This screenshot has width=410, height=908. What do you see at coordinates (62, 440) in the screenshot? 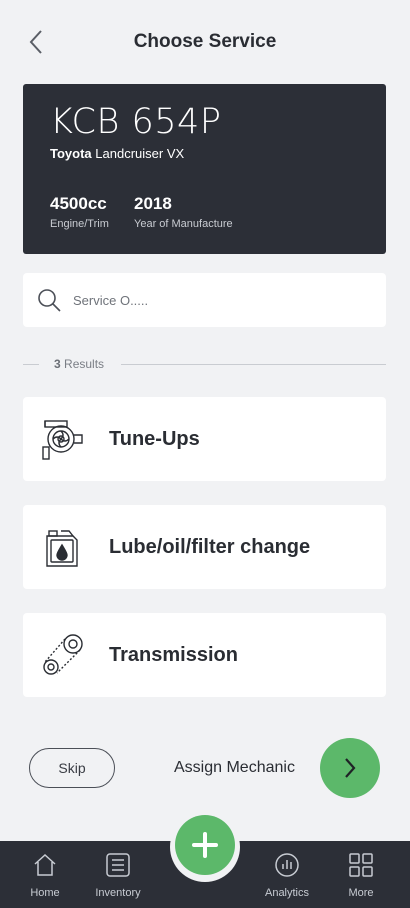
I see `turbo-icon` at bounding box center [62, 440].